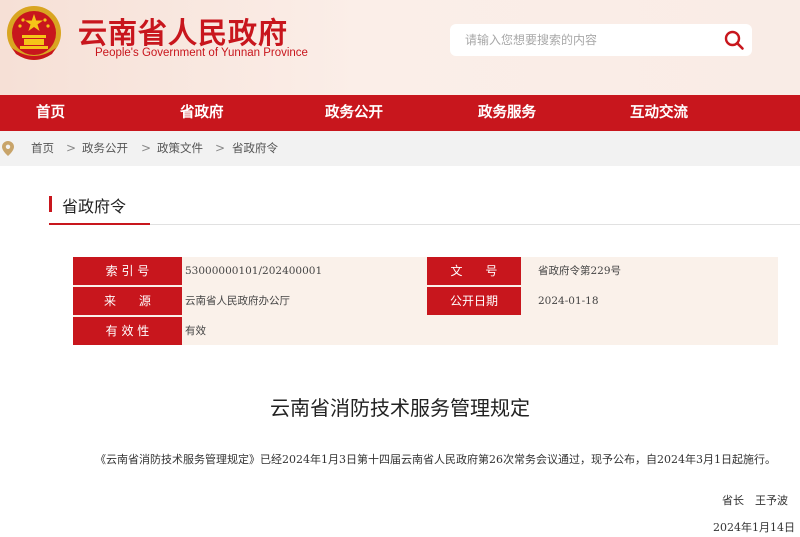 The image size is (800, 537). Describe the element at coordinates (474, 301) in the screenshot. I see `publish-date-label: 公开日期` at that location.